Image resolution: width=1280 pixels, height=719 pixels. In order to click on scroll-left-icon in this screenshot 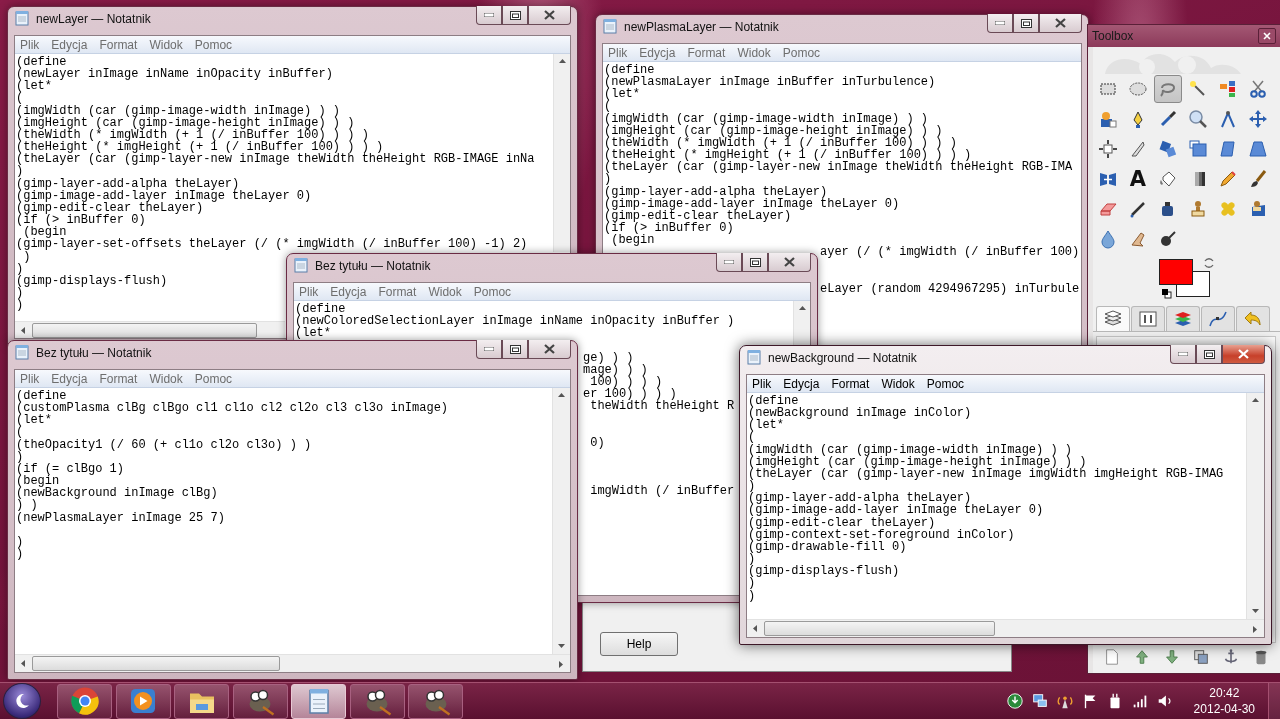, I will do `click(755, 628)`.